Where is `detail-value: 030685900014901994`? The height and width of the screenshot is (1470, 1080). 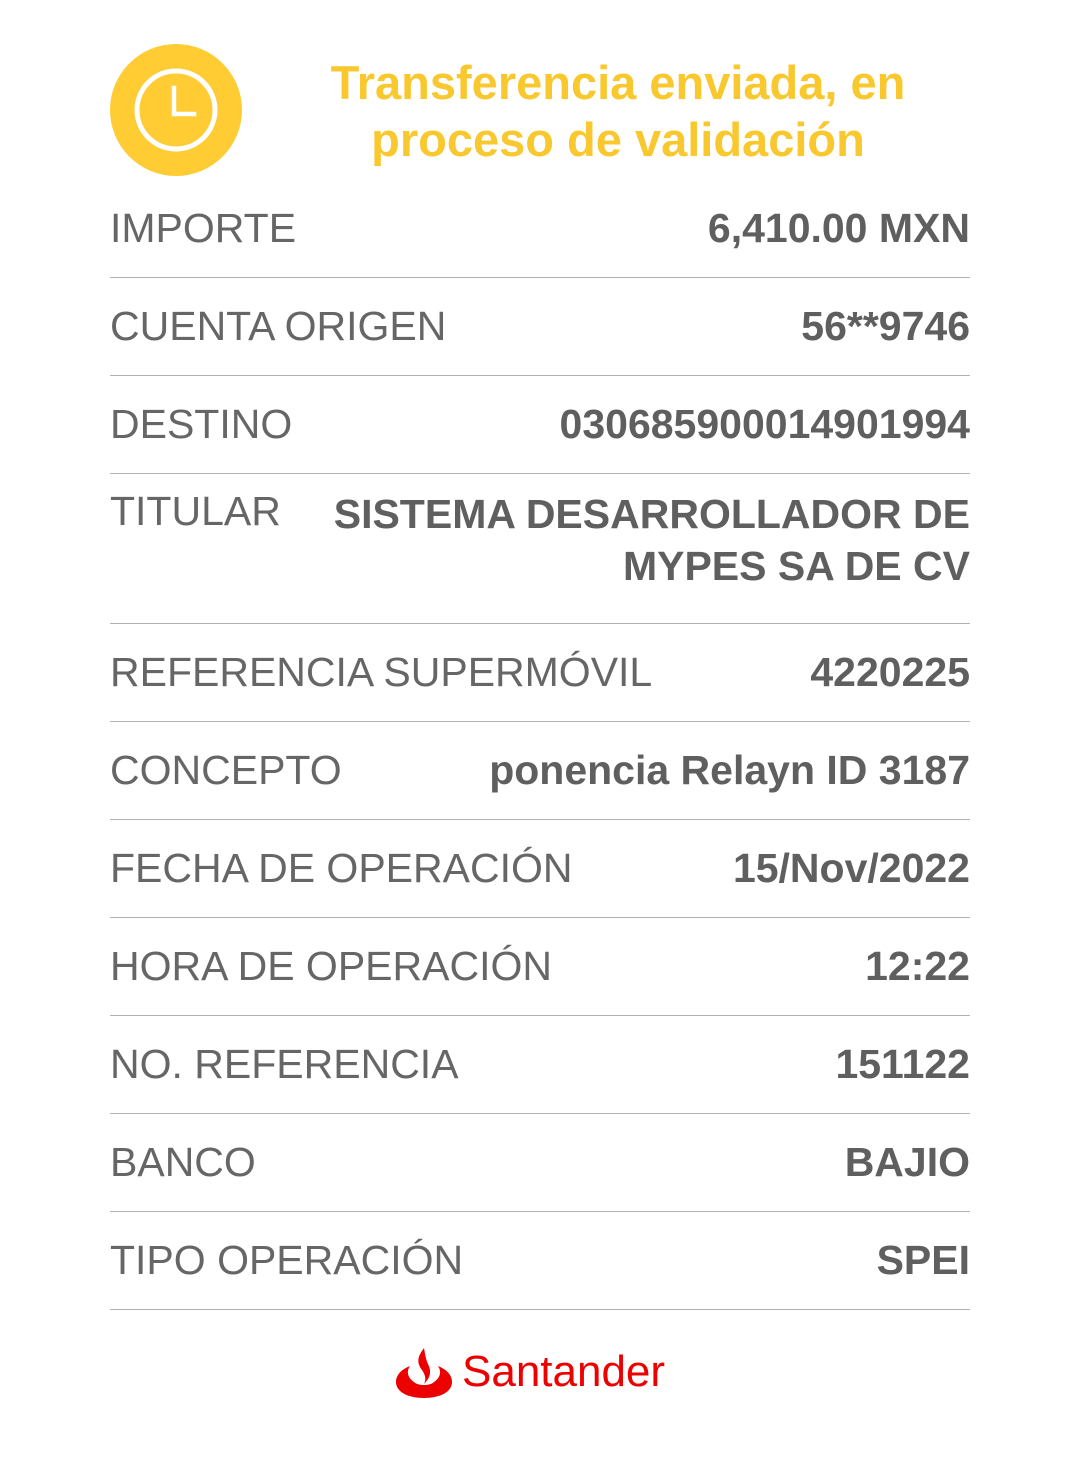
detail-value: 030685900014901994 is located at coordinates (764, 424).